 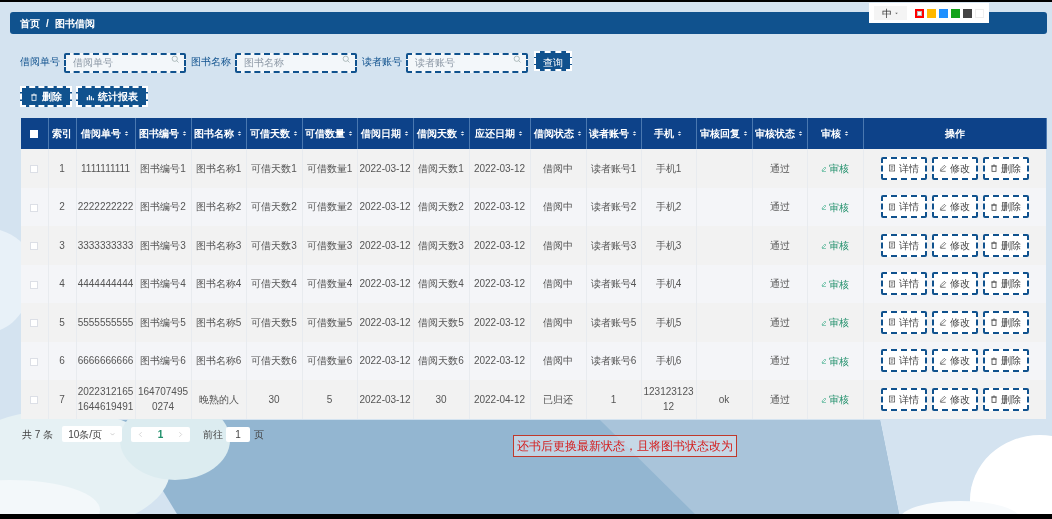 I want to click on page-number: 1, so click(x=160, y=434).